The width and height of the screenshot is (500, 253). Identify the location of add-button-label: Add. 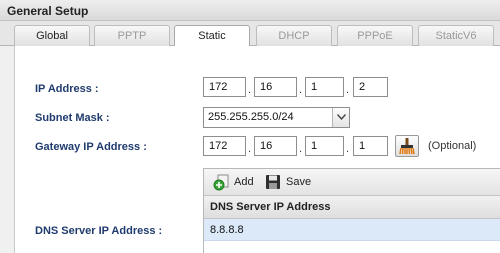
(244, 182).